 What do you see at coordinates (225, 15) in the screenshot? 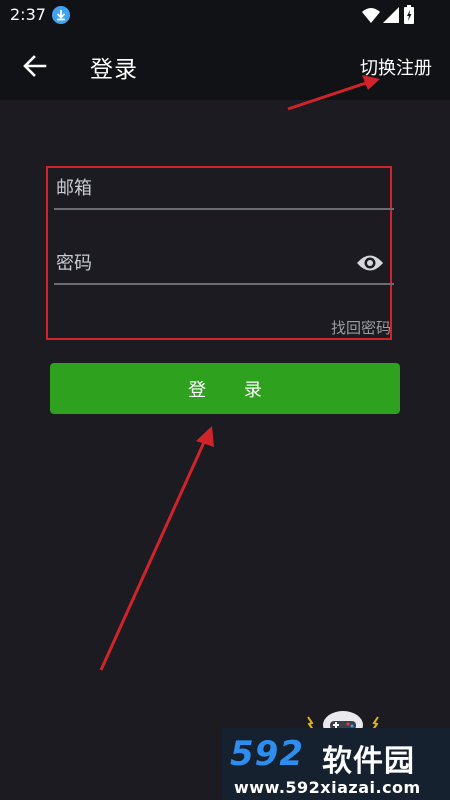
I see `status-bar: 2:37` at bounding box center [225, 15].